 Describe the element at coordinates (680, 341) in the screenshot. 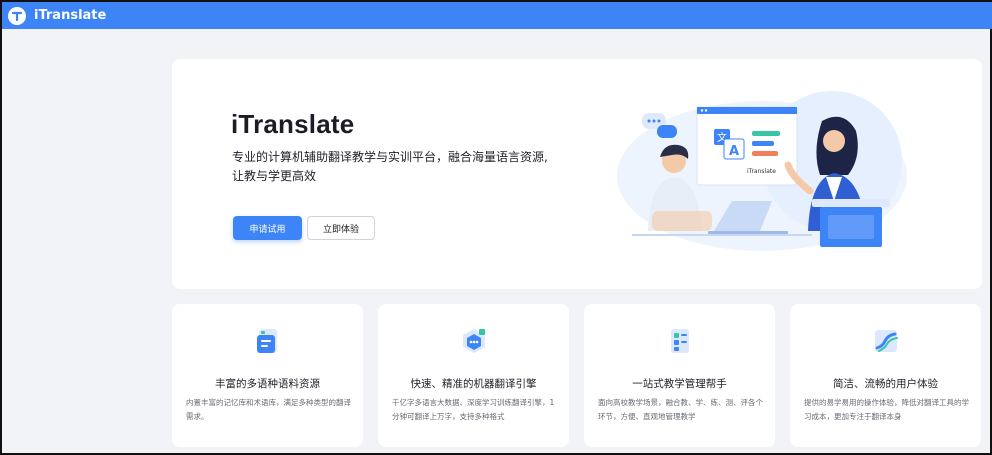

I see `management-panel-icon` at that location.